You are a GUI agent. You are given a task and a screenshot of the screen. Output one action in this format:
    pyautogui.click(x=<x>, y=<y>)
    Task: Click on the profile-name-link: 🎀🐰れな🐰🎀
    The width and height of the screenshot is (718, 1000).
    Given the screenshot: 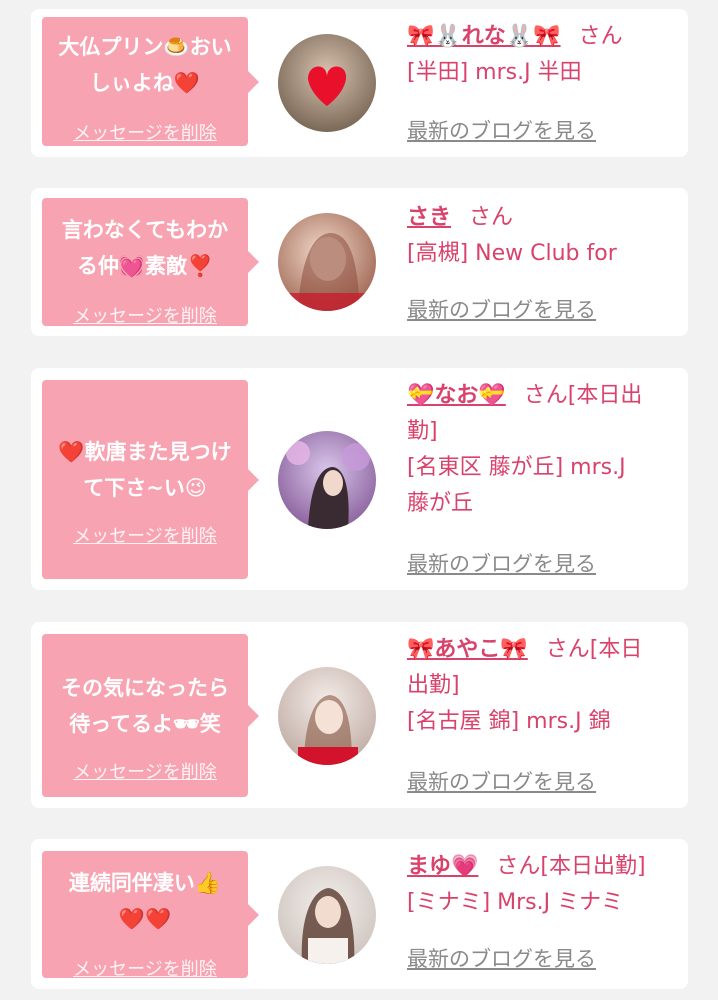 What is the action you would take?
    pyautogui.click(x=484, y=36)
    